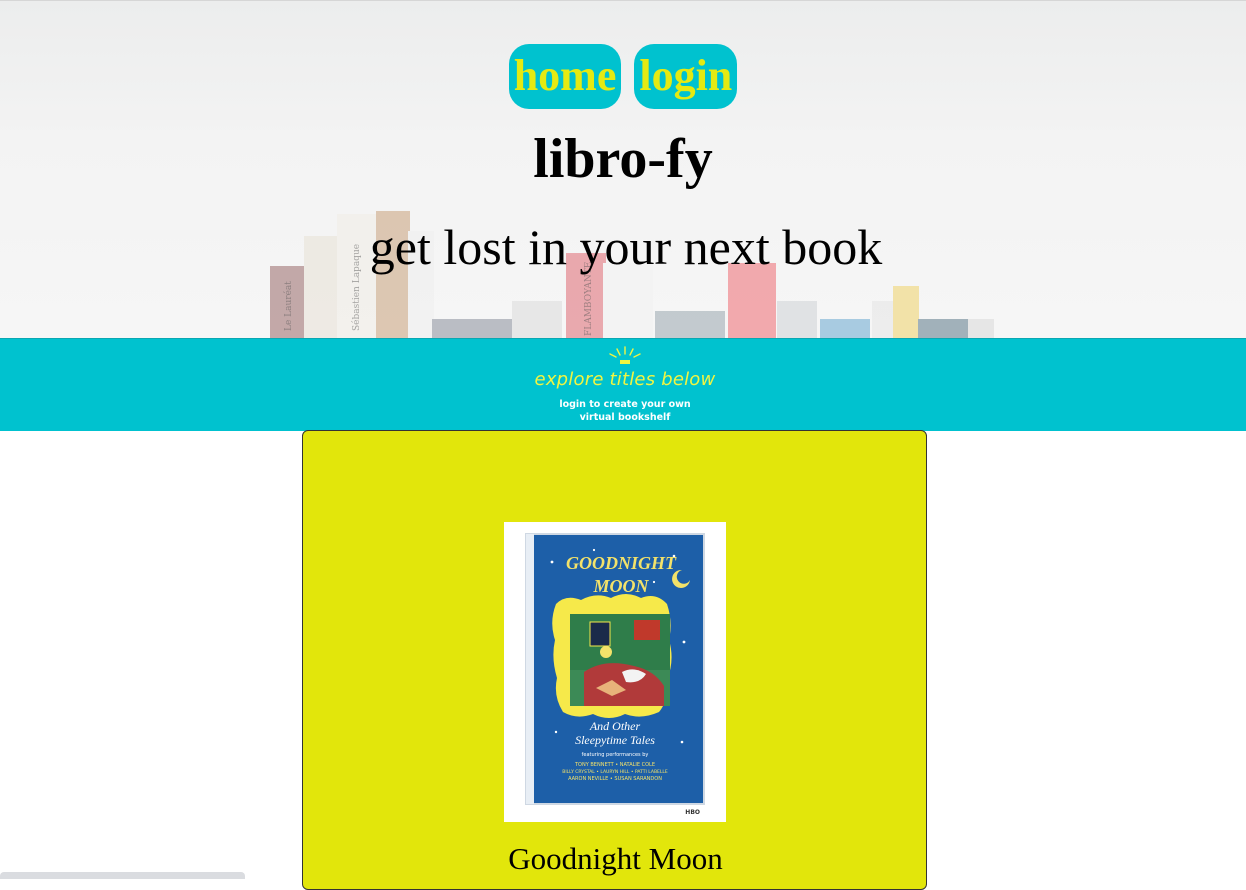 The image size is (1246, 890). Describe the element at coordinates (621, 563) in the screenshot. I see `cover-title-line1: GOODNIGHT` at that location.